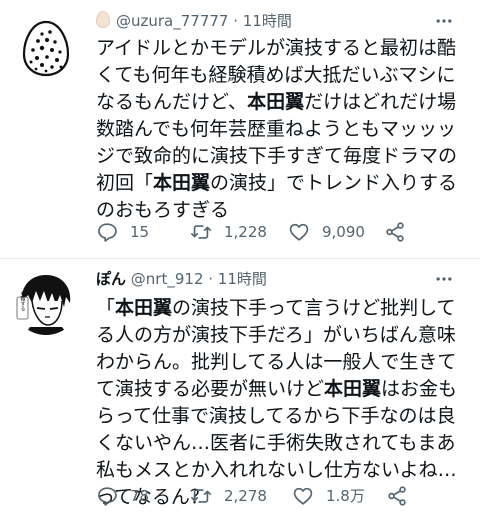 The width and height of the screenshot is (480, 516). I want to click on like-count: 9,090, so click(343, 232).